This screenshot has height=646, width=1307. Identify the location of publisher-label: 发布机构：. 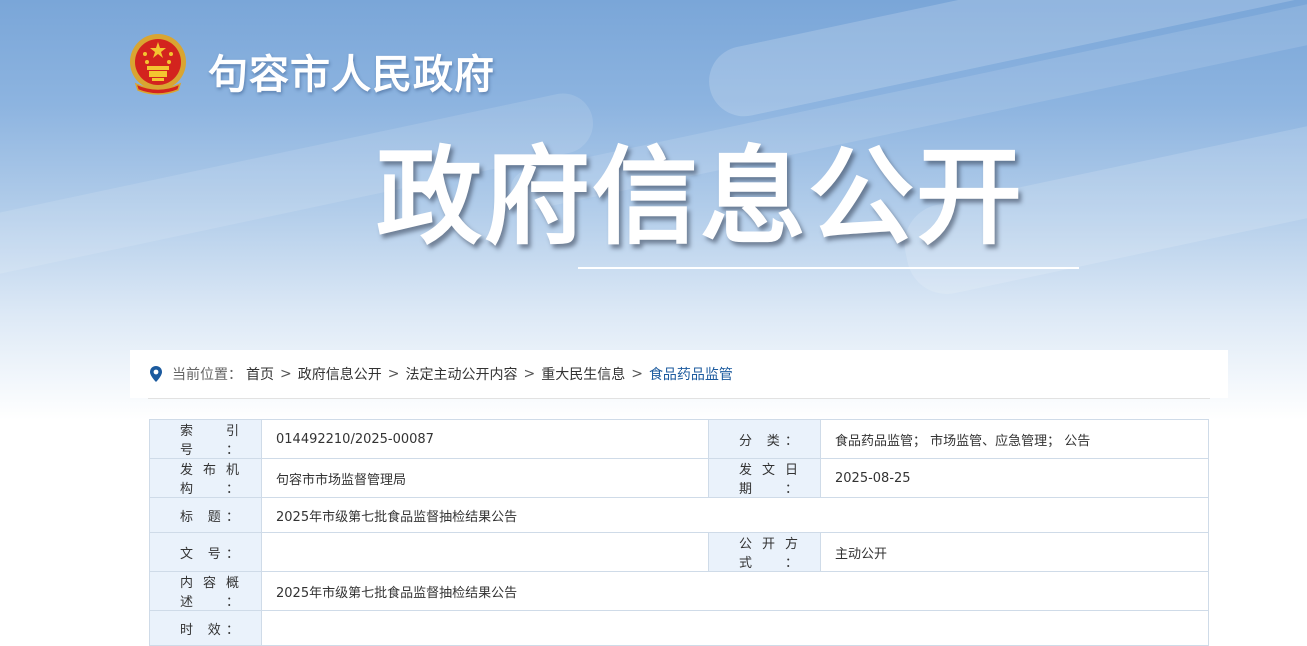
(205, 478).